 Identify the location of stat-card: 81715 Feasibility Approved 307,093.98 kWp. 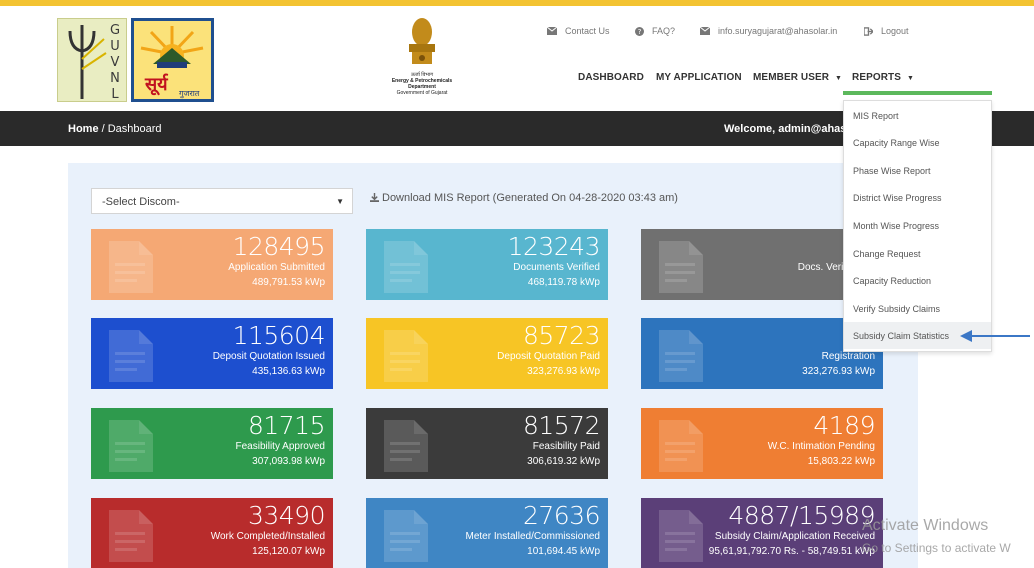
(212, 443).